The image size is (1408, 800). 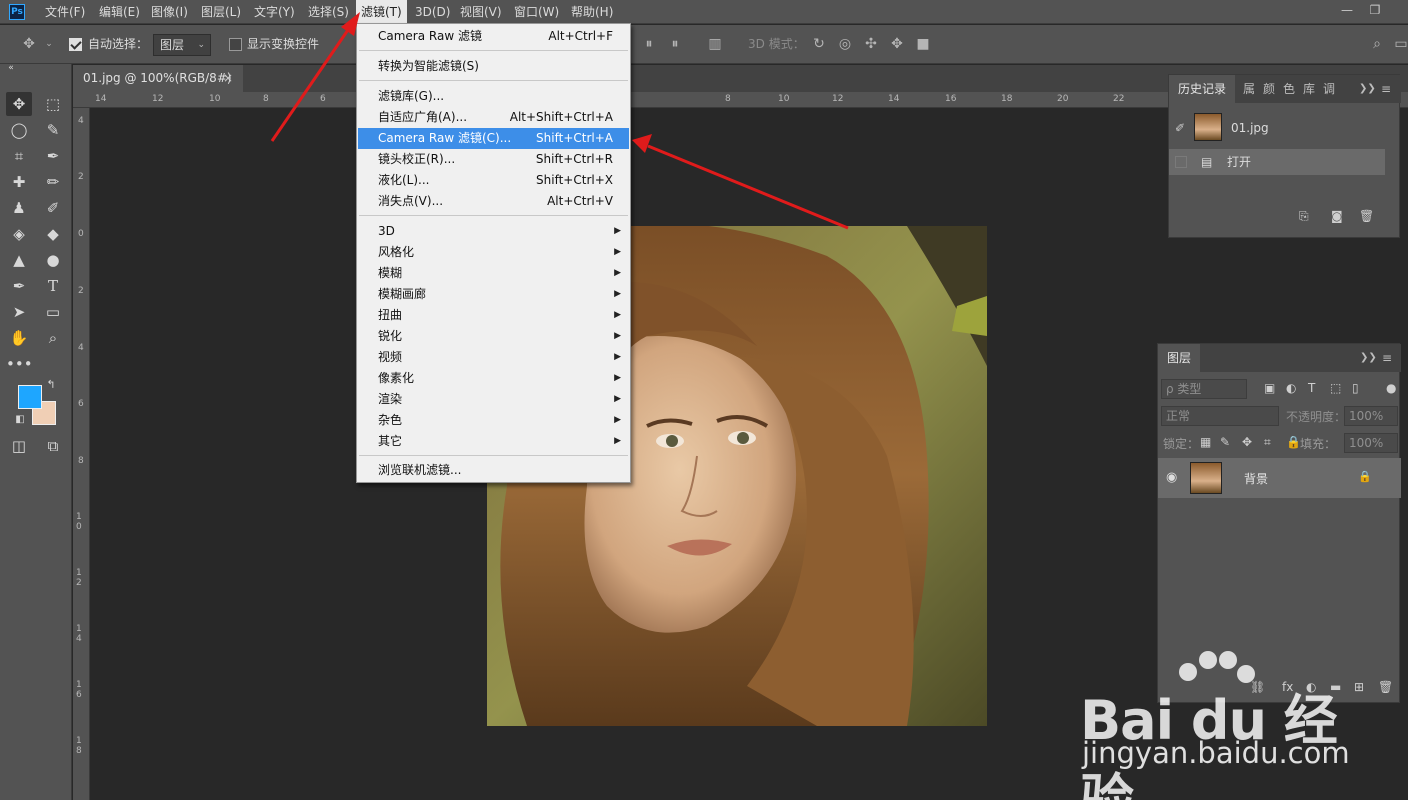 What do you see at coordinates (1304, 216) in the screenshot?
I see `new-document-from-state-icon: ⎘` at bounding box center [1304, 216].